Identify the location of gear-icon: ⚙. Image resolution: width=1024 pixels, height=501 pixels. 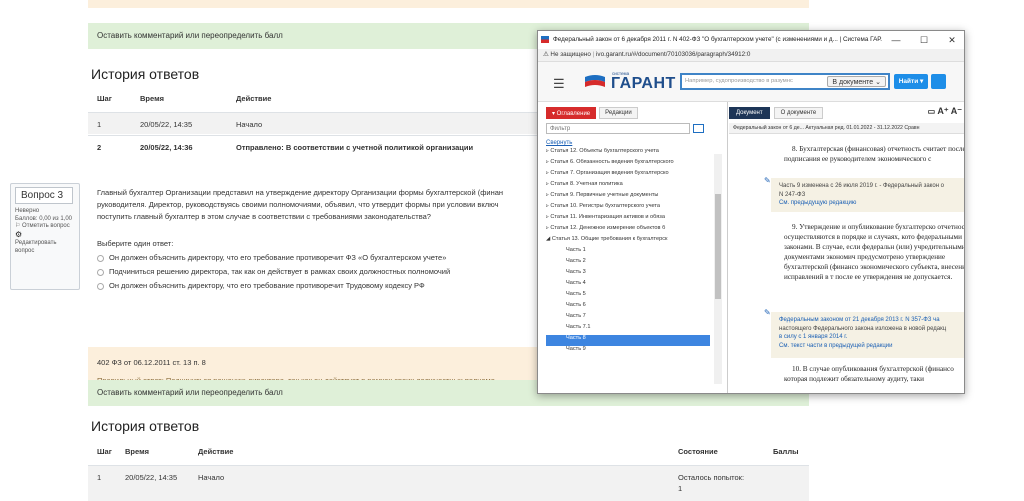
(19, 234).